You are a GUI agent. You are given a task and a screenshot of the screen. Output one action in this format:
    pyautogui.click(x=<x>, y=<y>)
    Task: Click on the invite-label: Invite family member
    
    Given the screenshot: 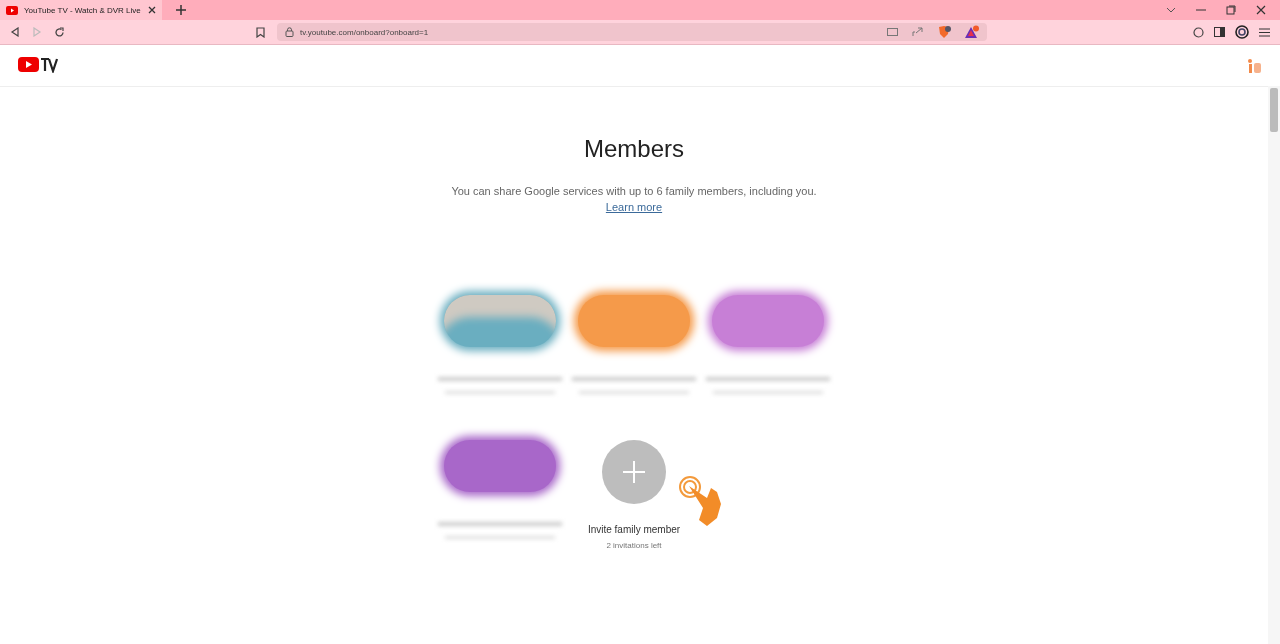 What is the action you would take?
    pyautogui.click(x=634, y=529)
    